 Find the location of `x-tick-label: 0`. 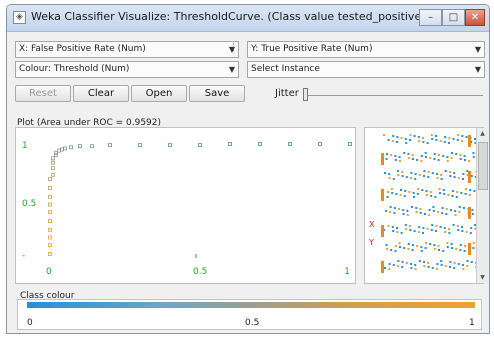

x-tick-label: 0 is located at coordinates (49, 272).